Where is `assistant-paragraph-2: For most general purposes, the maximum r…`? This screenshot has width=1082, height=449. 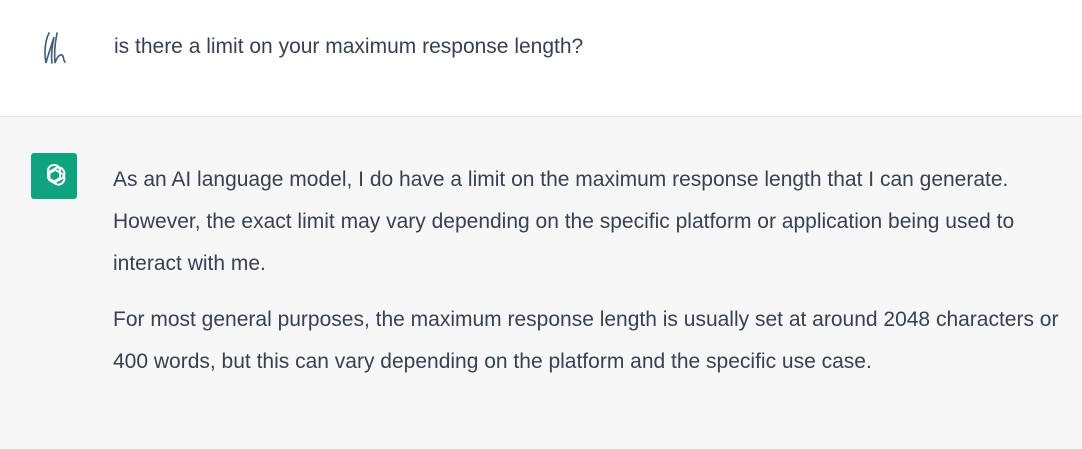
assistant-paragraph-2: For most general purposes, the maximum r… is located at coordinates (586, 340).